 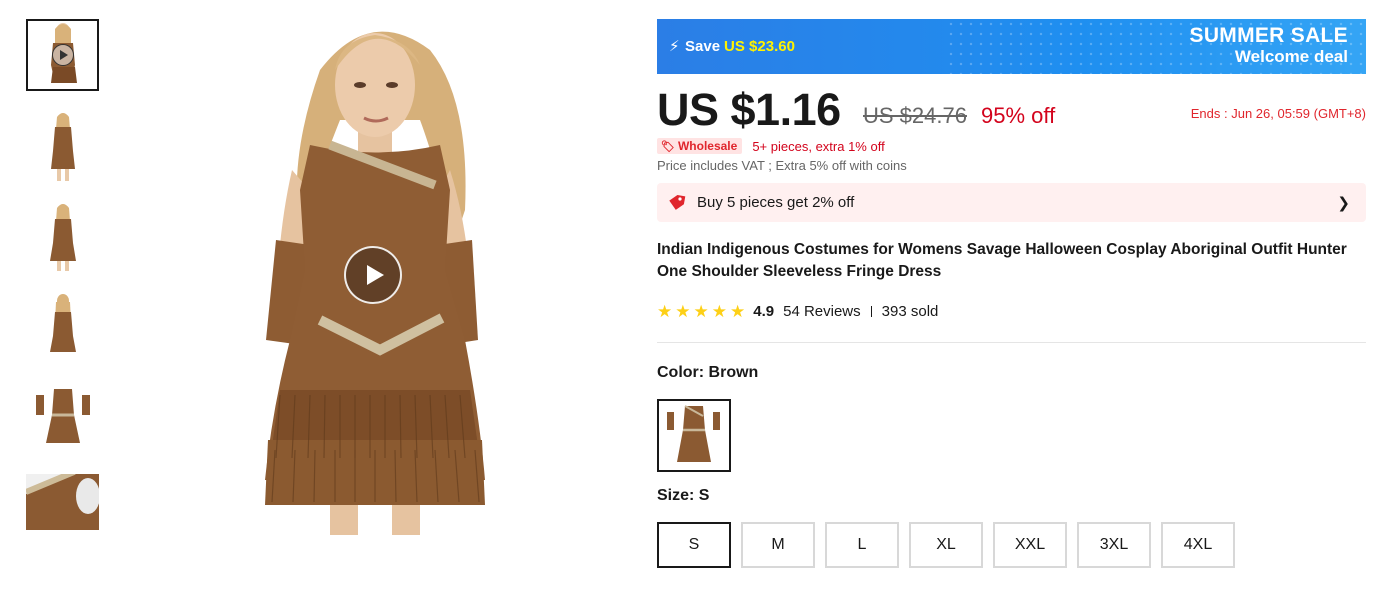 What do you see at coordinates (668, 146) in the screenshot?
I see `tag-icon: 🏷` at bounding box center [668, 146].